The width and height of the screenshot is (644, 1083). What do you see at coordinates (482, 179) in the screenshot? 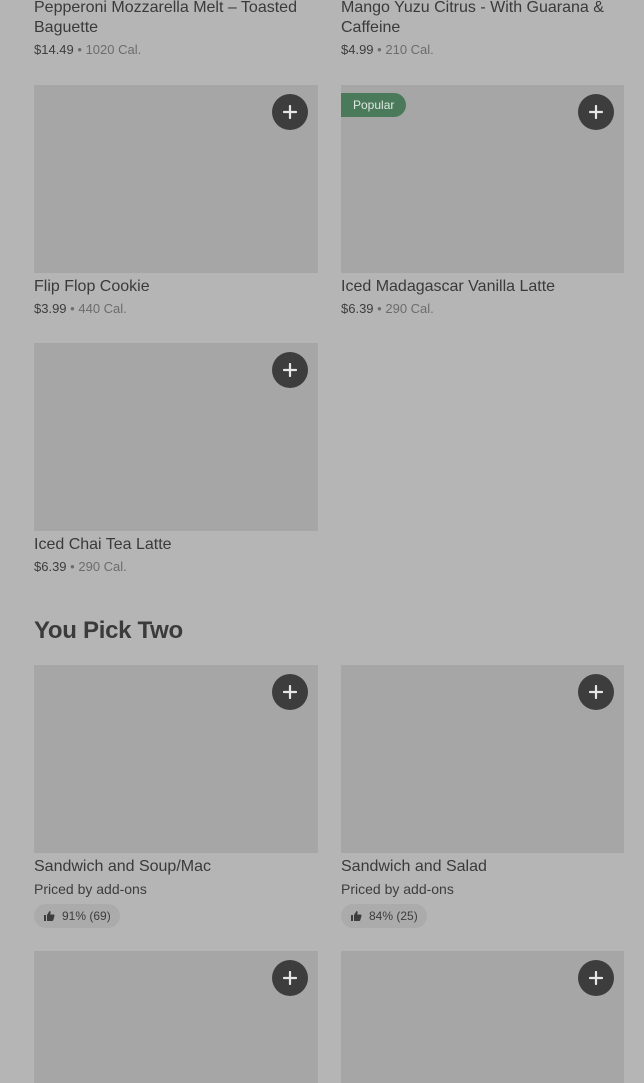
I see `item-image-placeholder: Popular` at bounding box center [482, 179].